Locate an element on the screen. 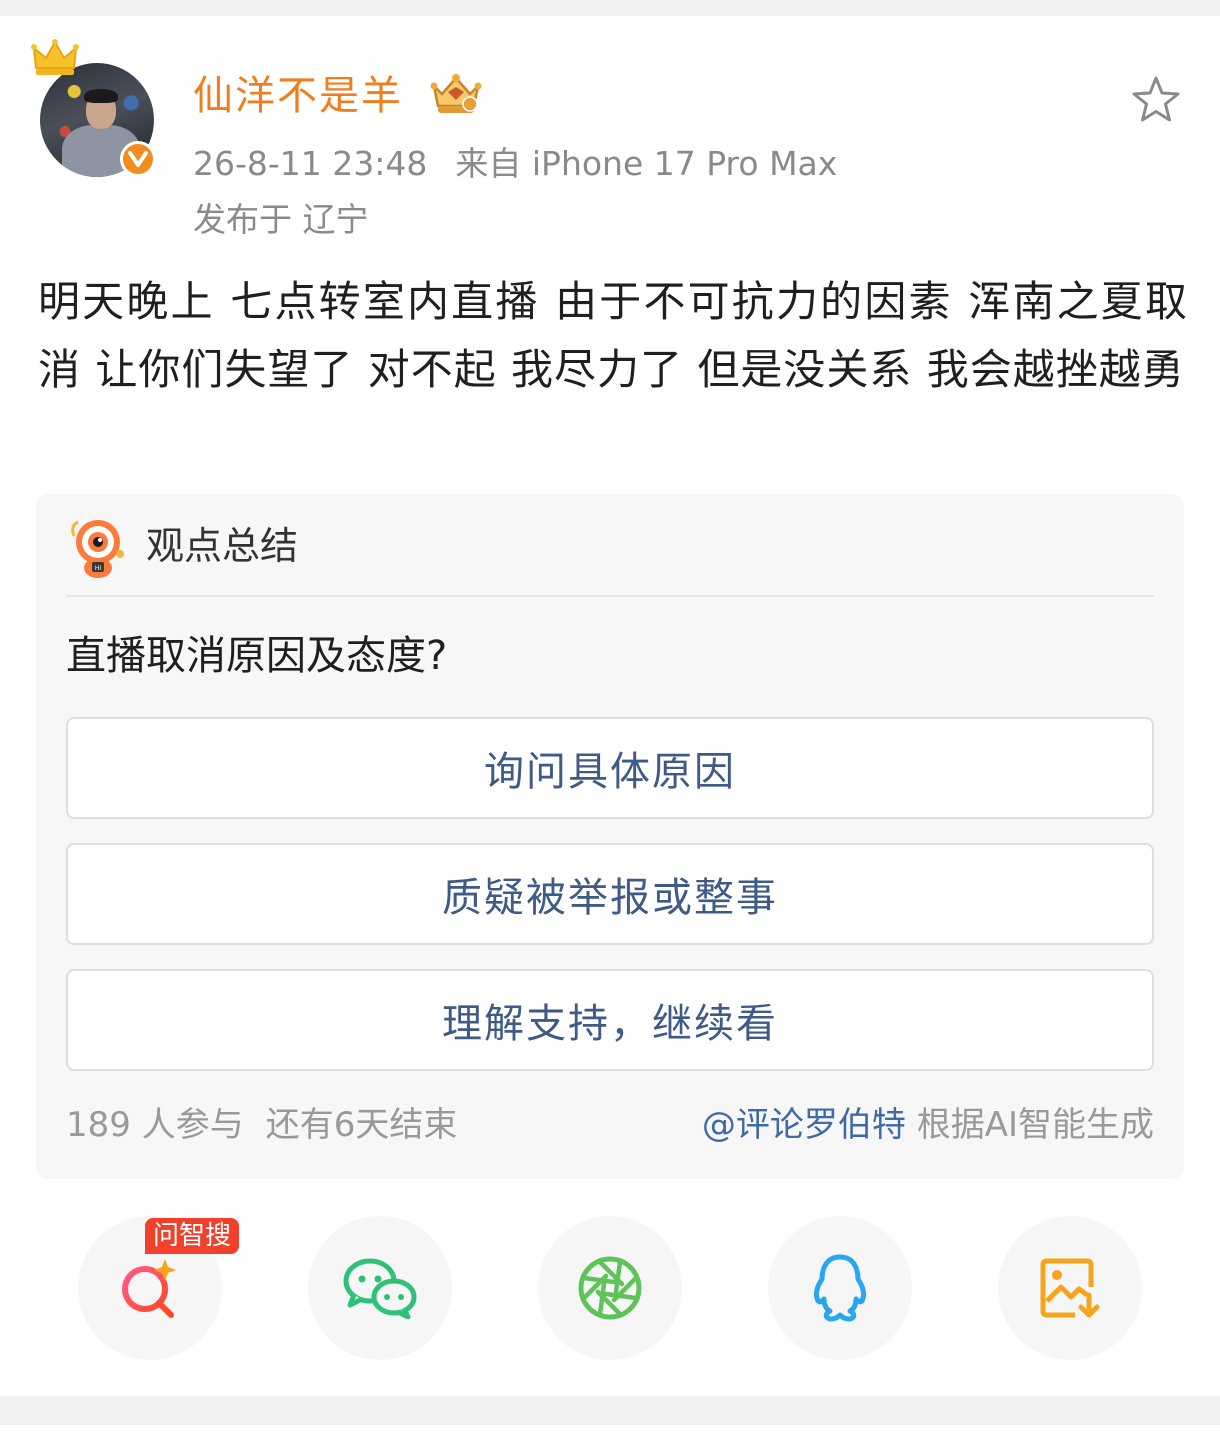 The image size is (1220, 1431). poll-participants: 189 人参与 is located at coordinates (155, 1125).